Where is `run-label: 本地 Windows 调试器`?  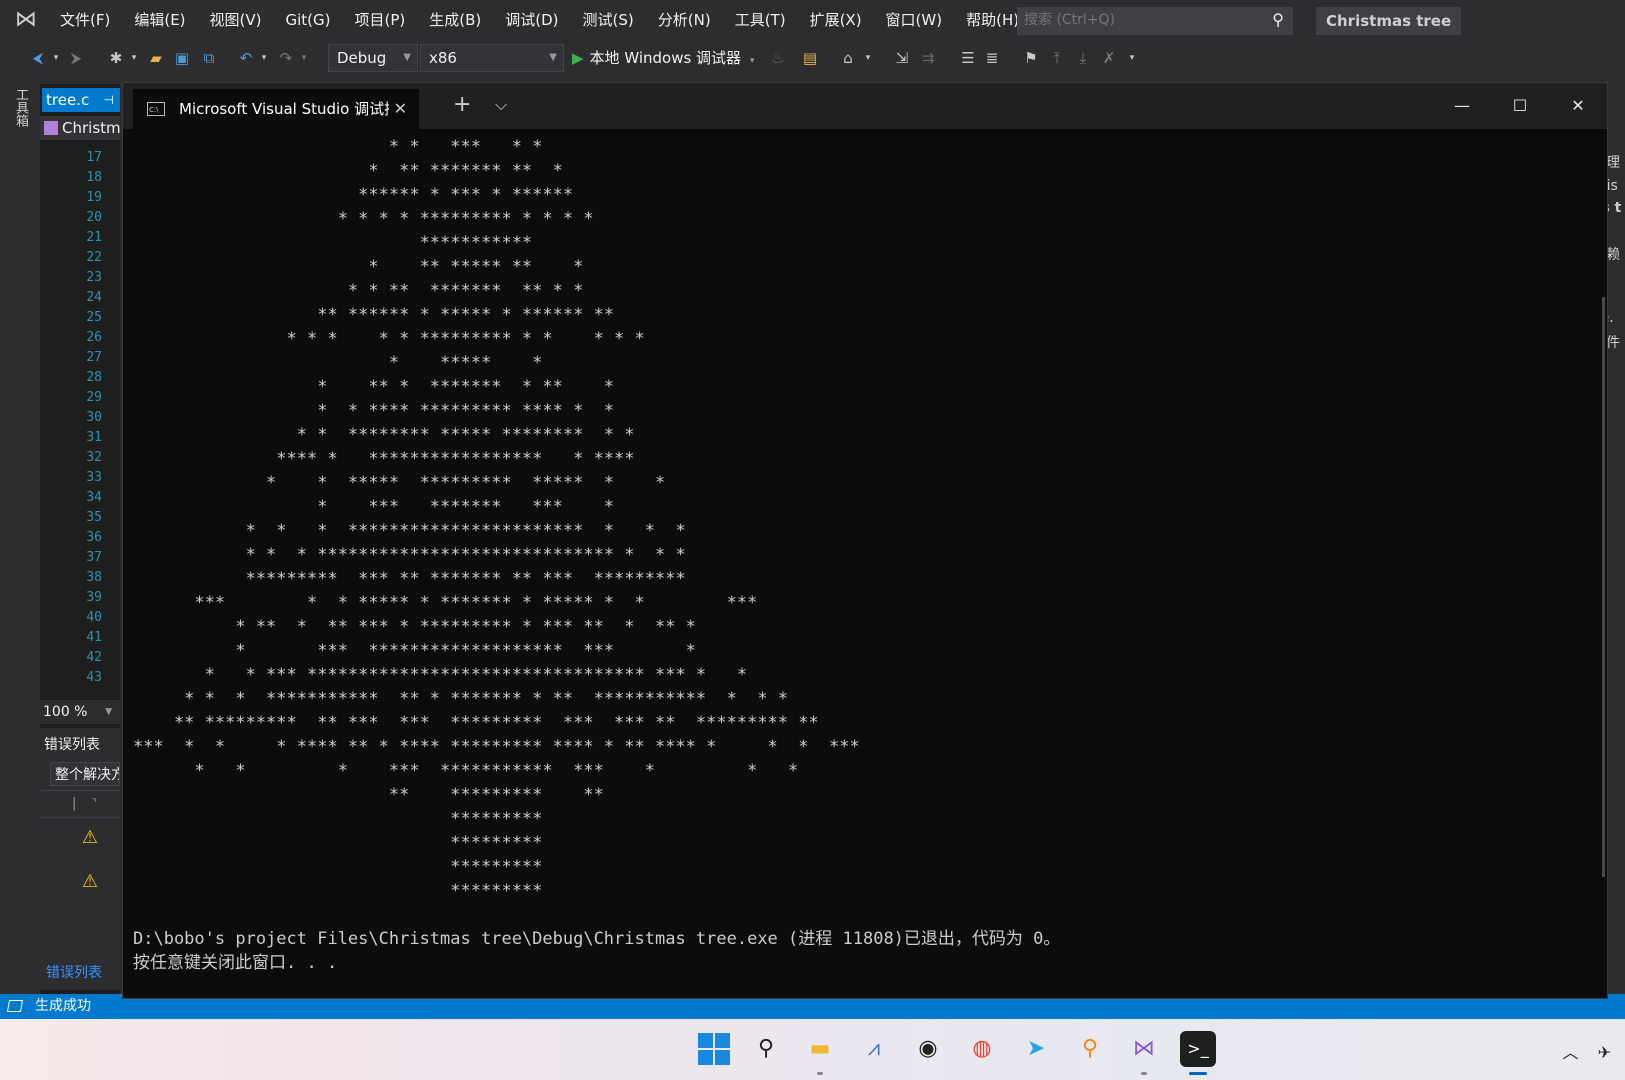
run-label: 本地 Windows 调试器 is located at coordinates (665, 58).